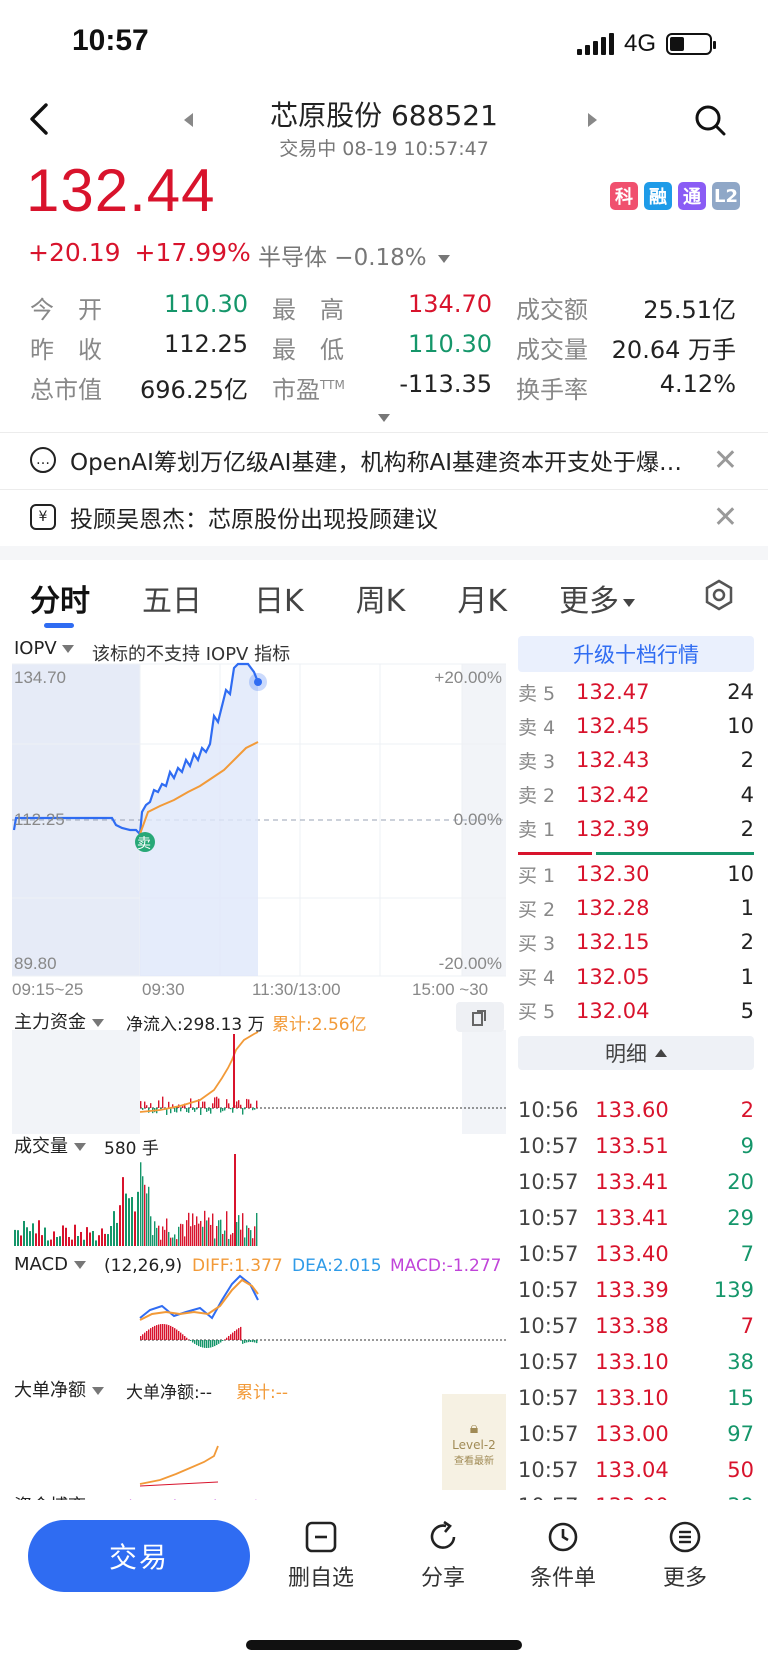  I want to click on tab-weekly-k: 周K, so click(381, 598).